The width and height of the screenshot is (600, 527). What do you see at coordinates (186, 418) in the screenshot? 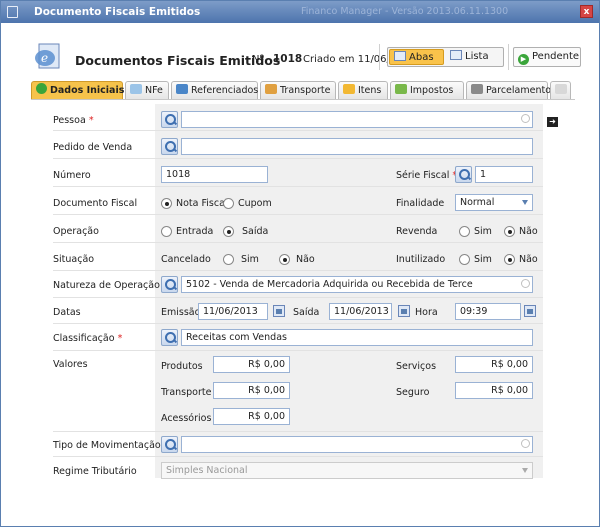
I see `acessorios-label: Acessórios` at bounding box center [186, 418].